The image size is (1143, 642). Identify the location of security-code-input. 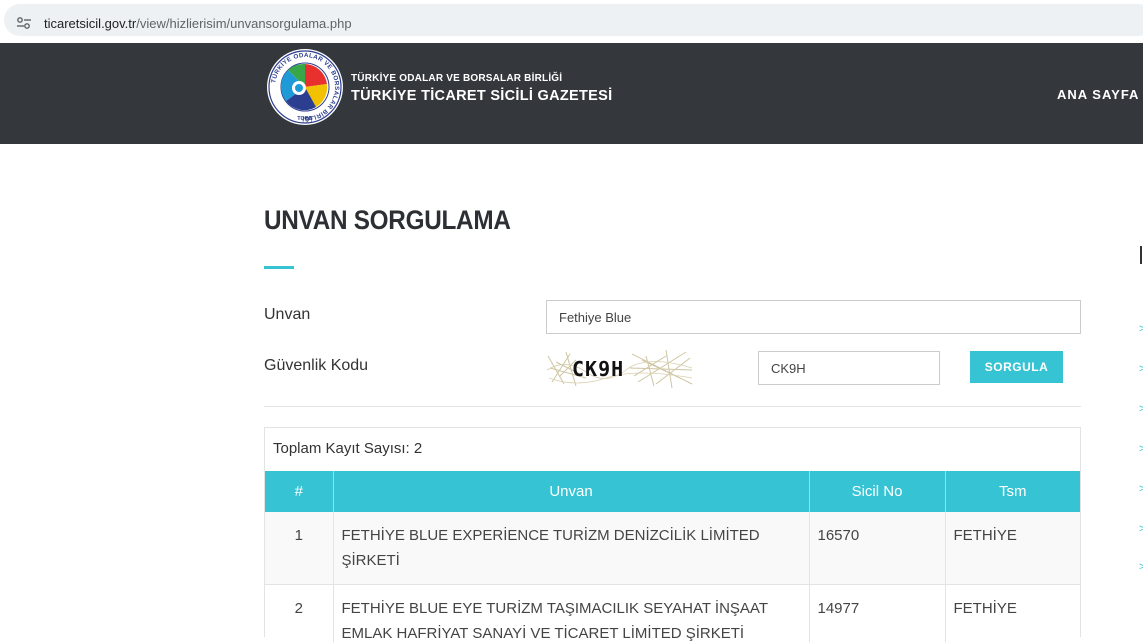
(849, 368).